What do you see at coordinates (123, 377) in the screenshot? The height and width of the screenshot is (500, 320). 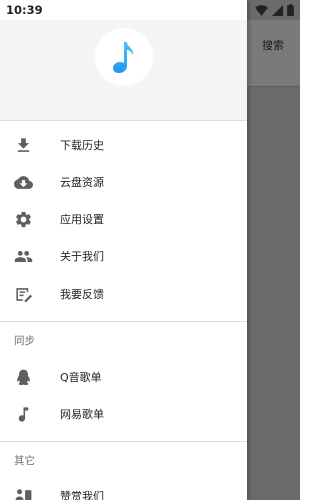 I see `menu-item-qq-playlist: Q音歌单` at bounding box center [123, 377].